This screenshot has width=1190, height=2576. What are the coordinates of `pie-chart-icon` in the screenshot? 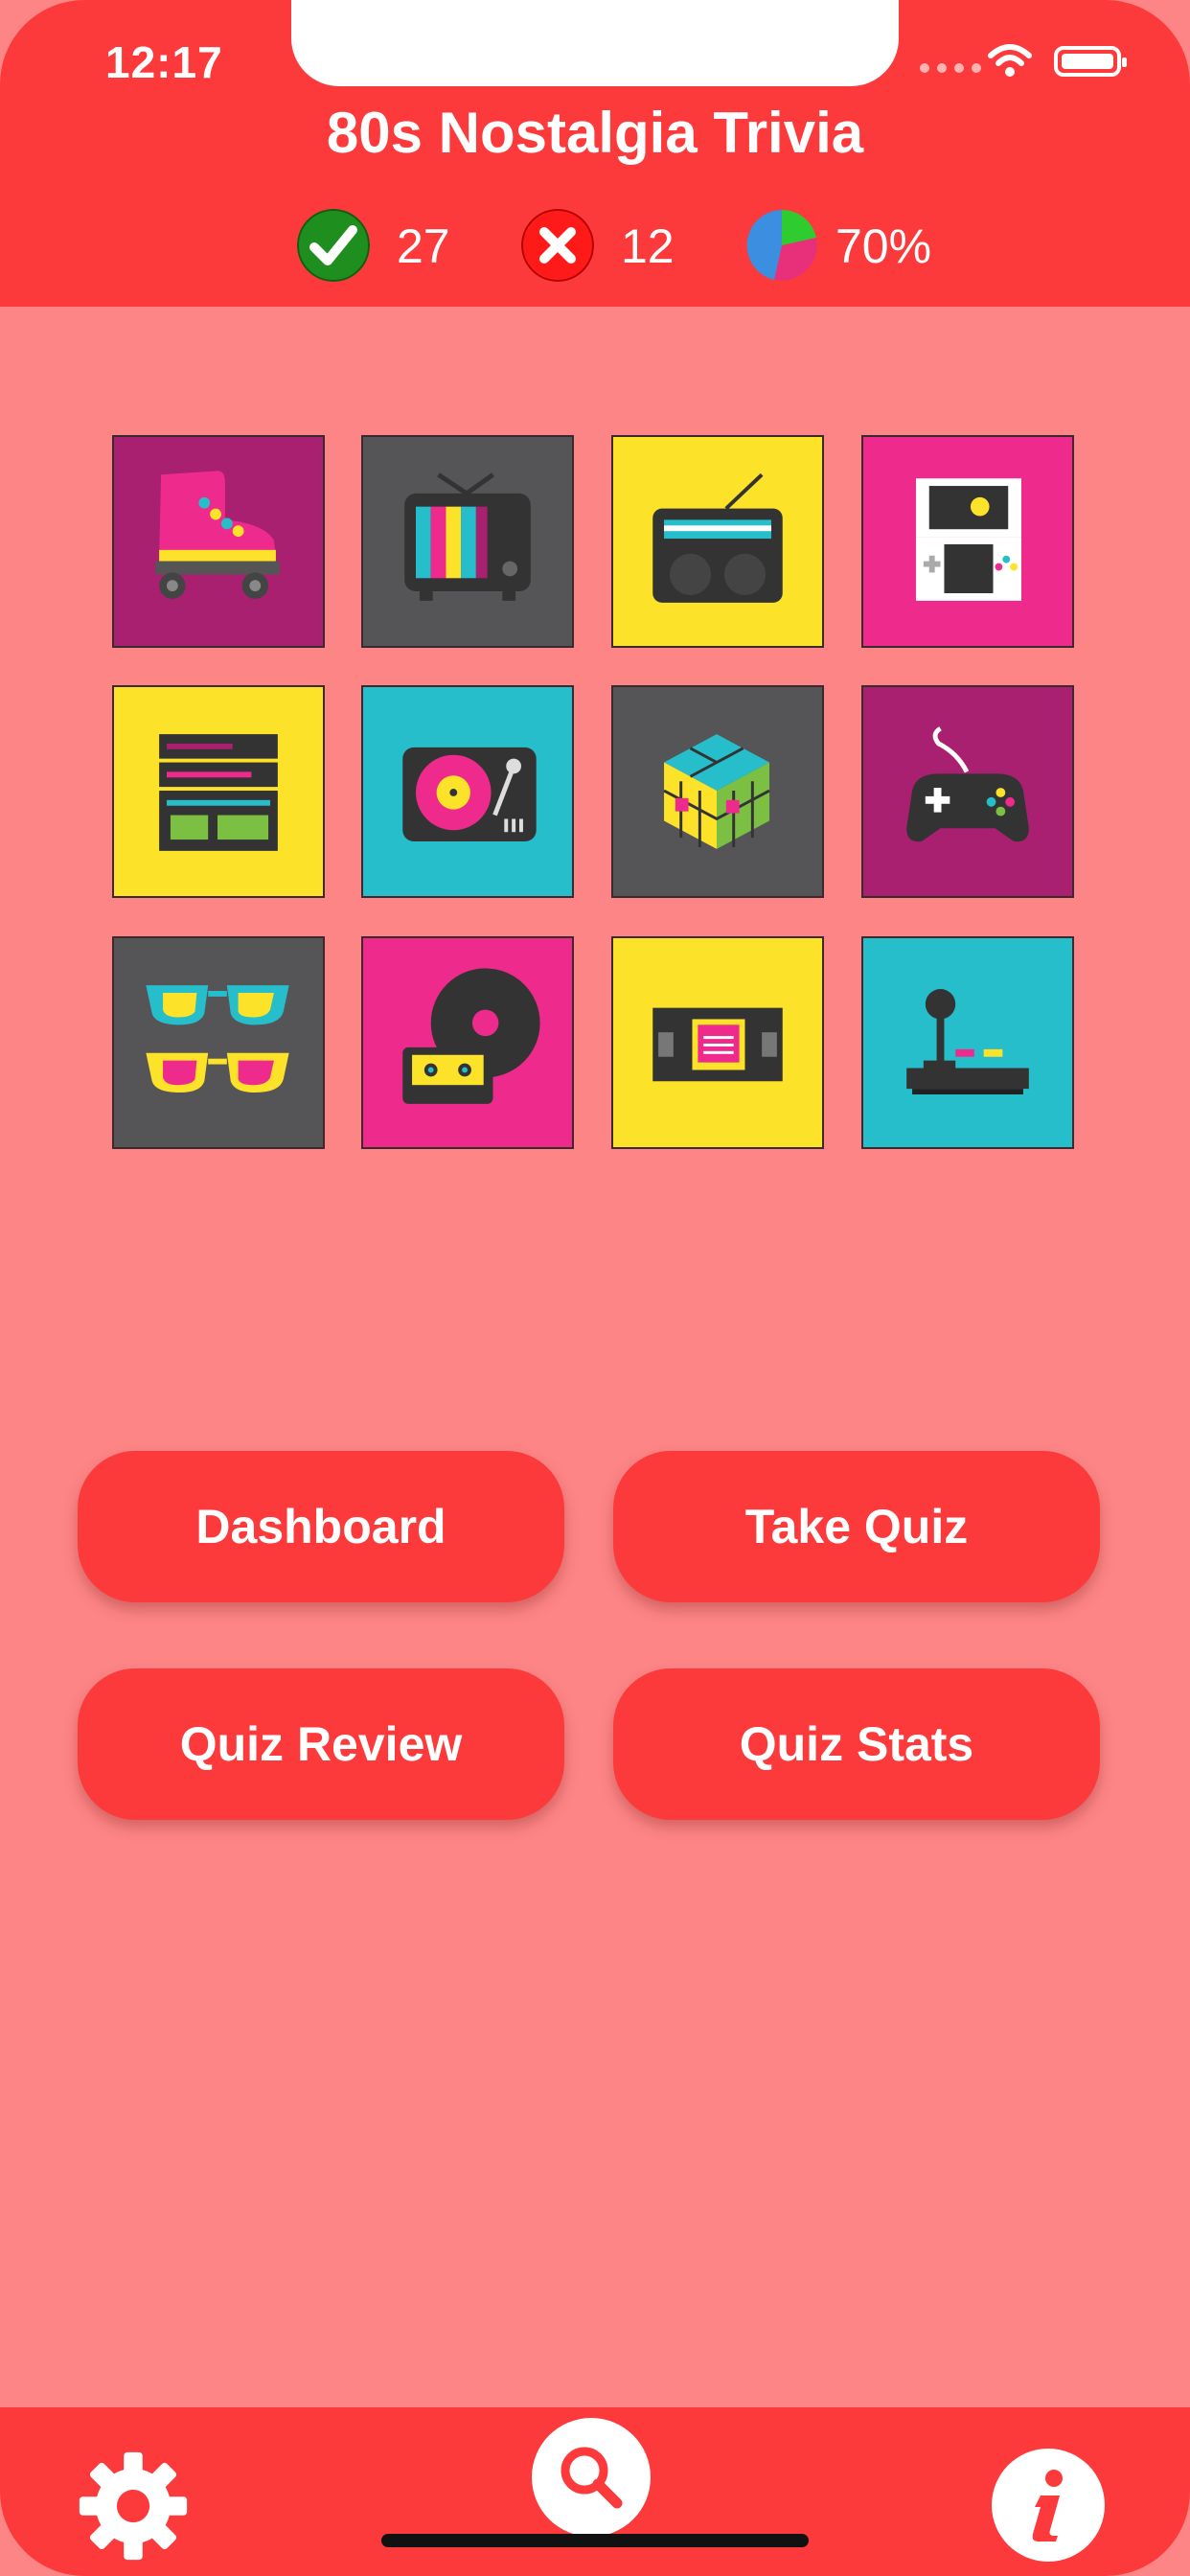 It's located at (781, 245).